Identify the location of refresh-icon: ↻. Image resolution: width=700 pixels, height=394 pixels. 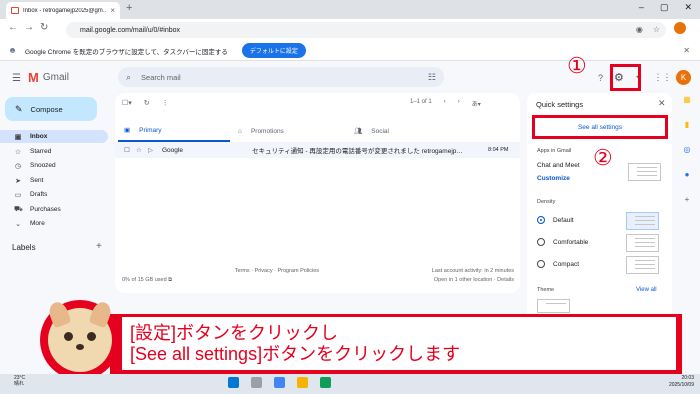
(147, 103).